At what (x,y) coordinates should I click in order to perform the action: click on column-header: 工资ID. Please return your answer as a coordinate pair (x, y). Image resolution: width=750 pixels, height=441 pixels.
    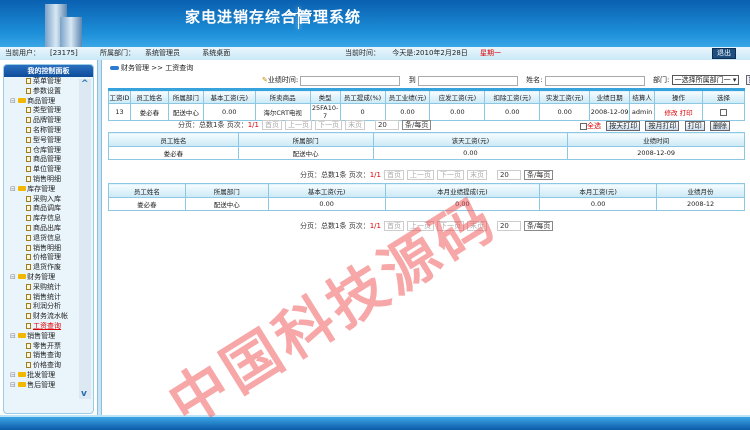
    Looking at the image, I should click on (119, 96).